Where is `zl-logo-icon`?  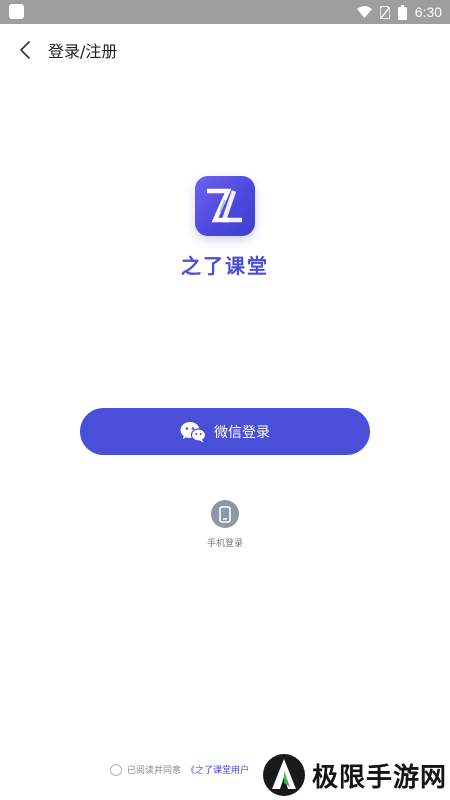
zl-logo-icon is located at coordinates (224, 205).